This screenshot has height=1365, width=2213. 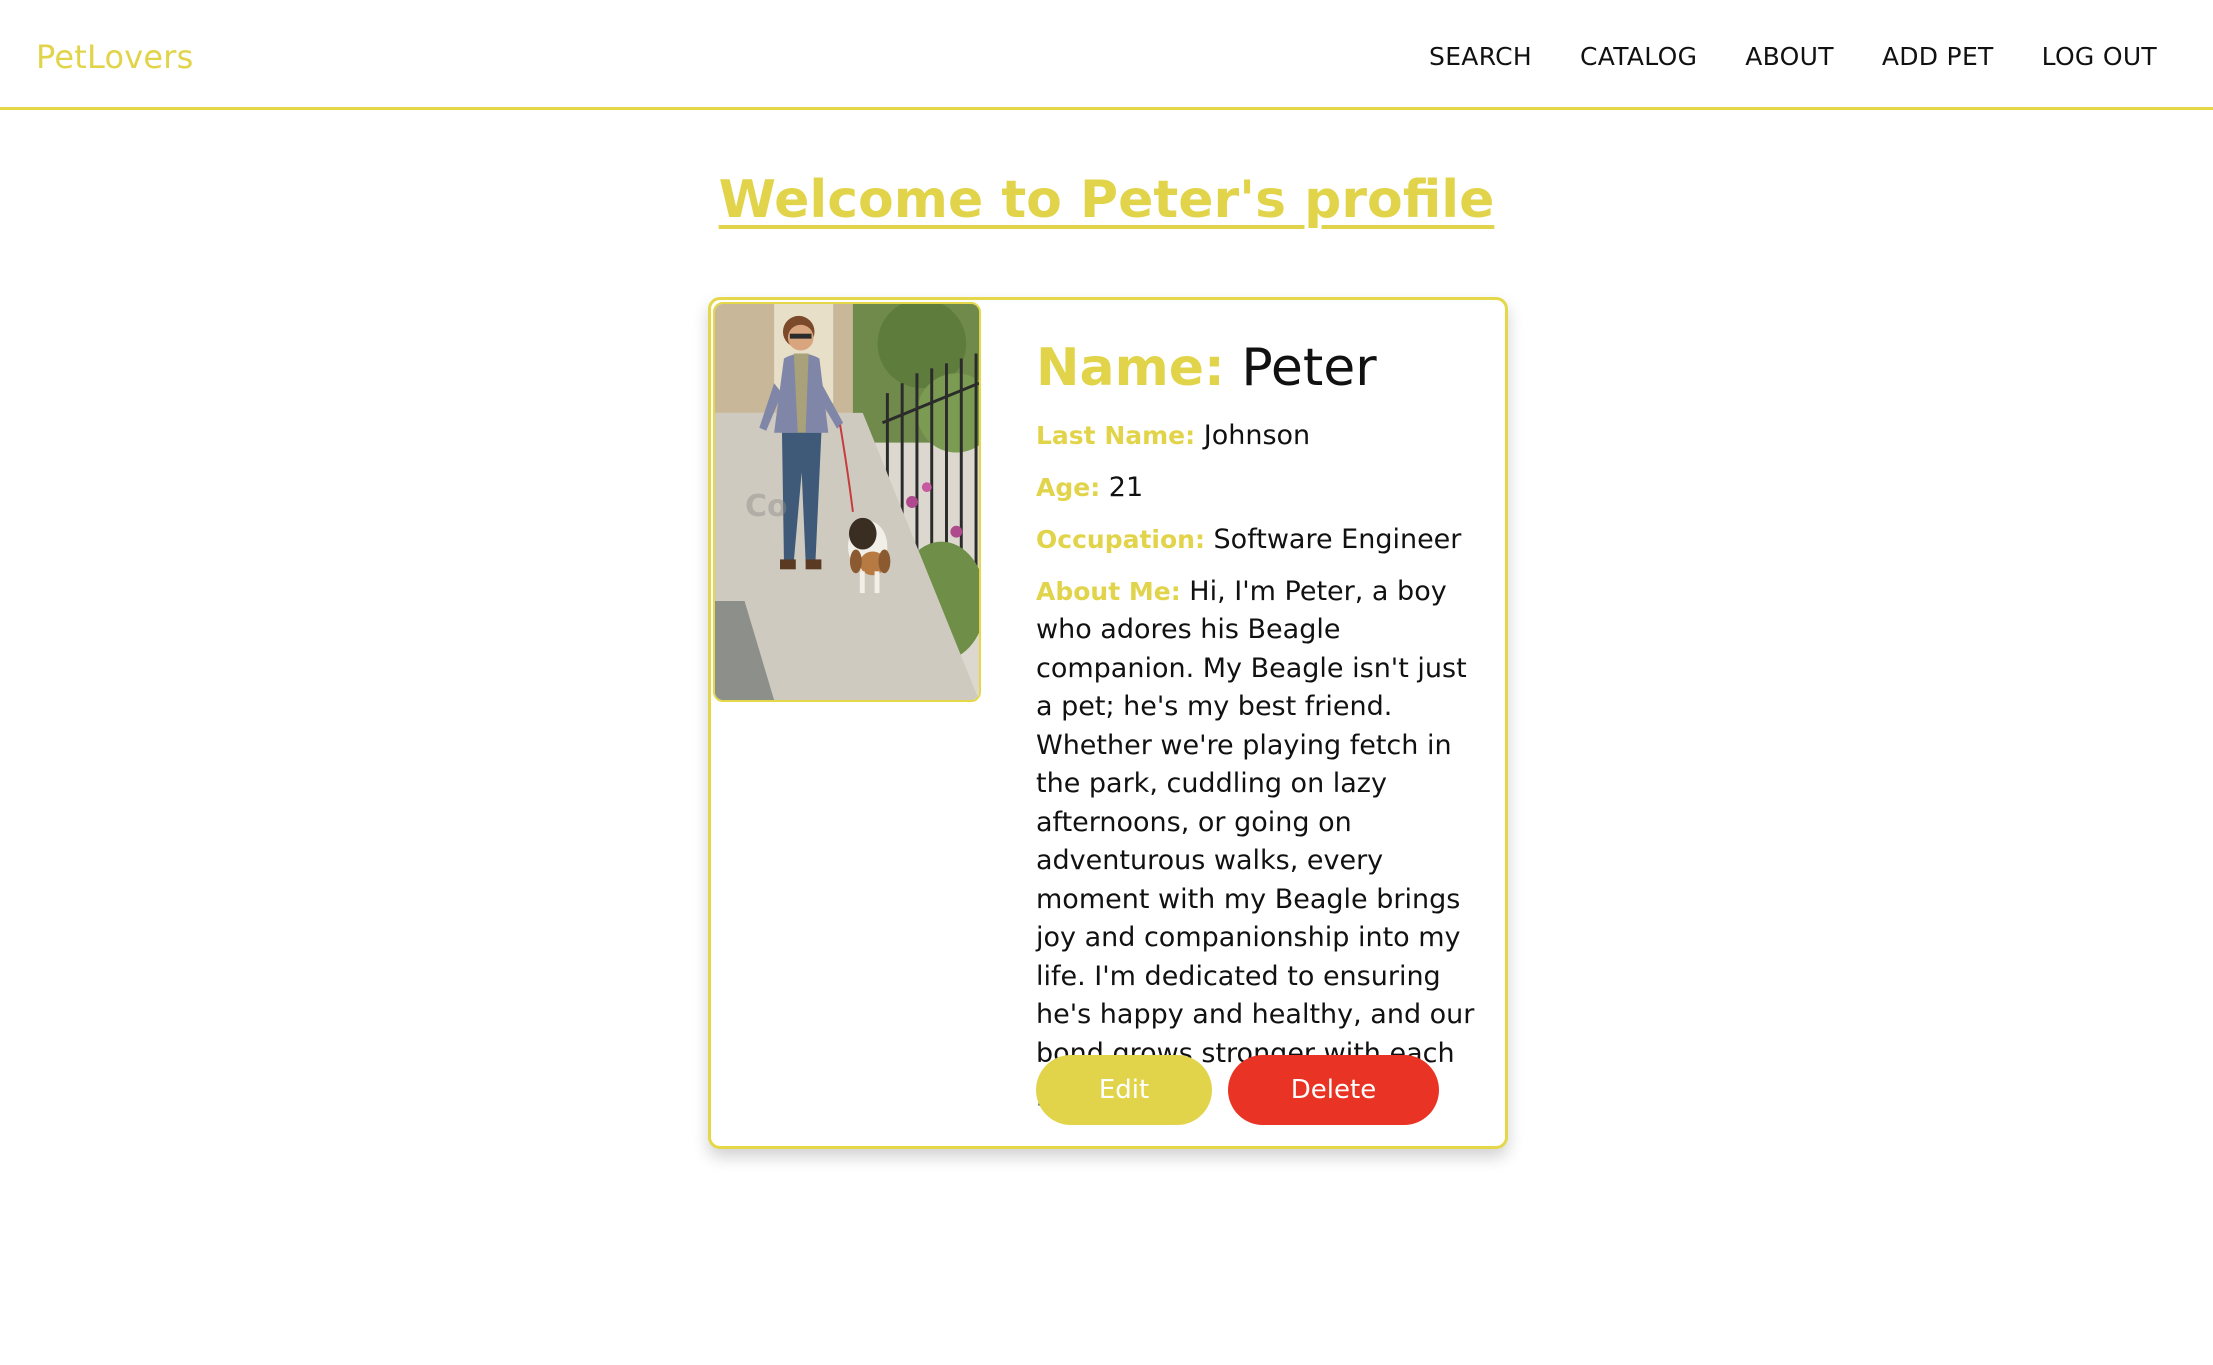 I want to click on age-value: 21, so click(x=1126, y=487).